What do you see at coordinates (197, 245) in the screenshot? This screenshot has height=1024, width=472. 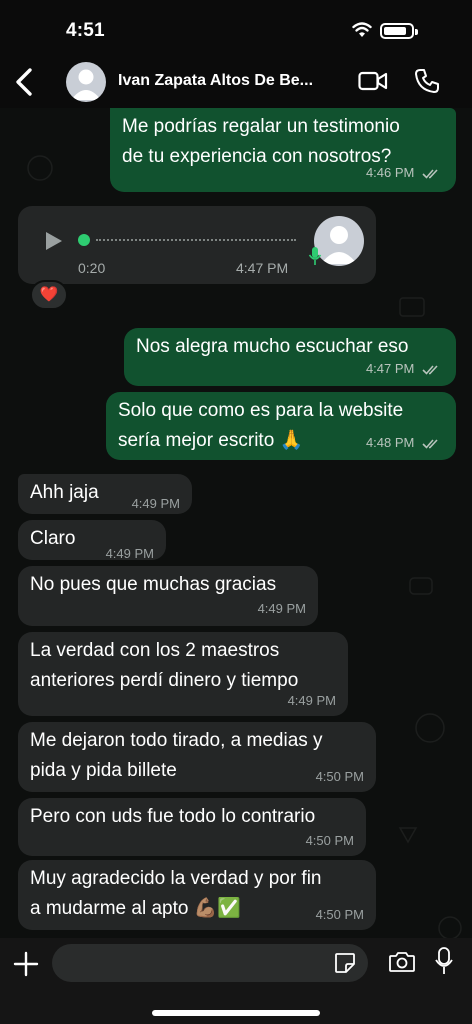 I see `voice-message: 0:20 4:47 PM` at bounding box center [197, 245].